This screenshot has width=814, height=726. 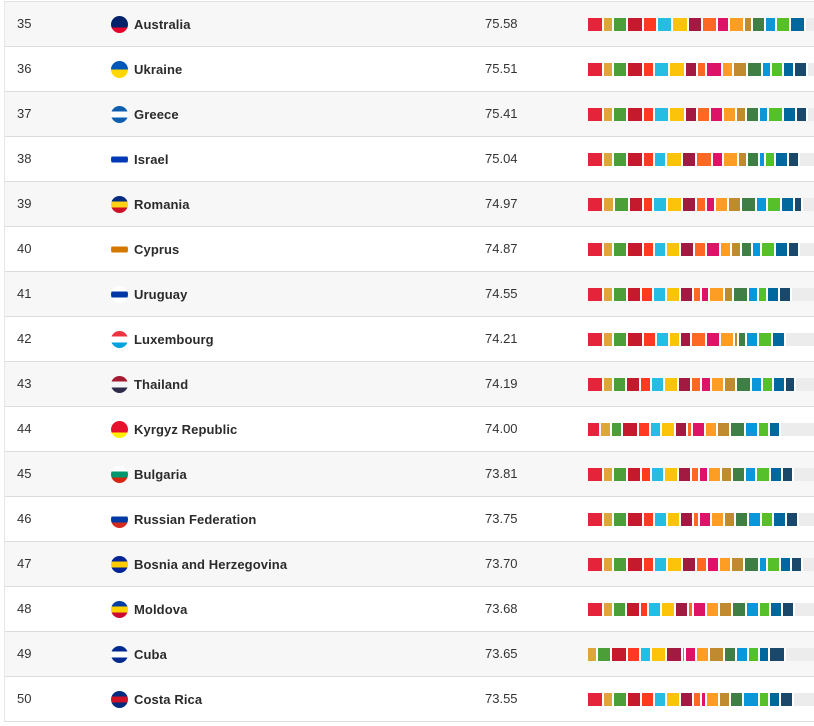 What do you see at coordinates (168, 699) in the screenshot?
I see `country-name: Costa Rica` at bounding box center [168, 699].